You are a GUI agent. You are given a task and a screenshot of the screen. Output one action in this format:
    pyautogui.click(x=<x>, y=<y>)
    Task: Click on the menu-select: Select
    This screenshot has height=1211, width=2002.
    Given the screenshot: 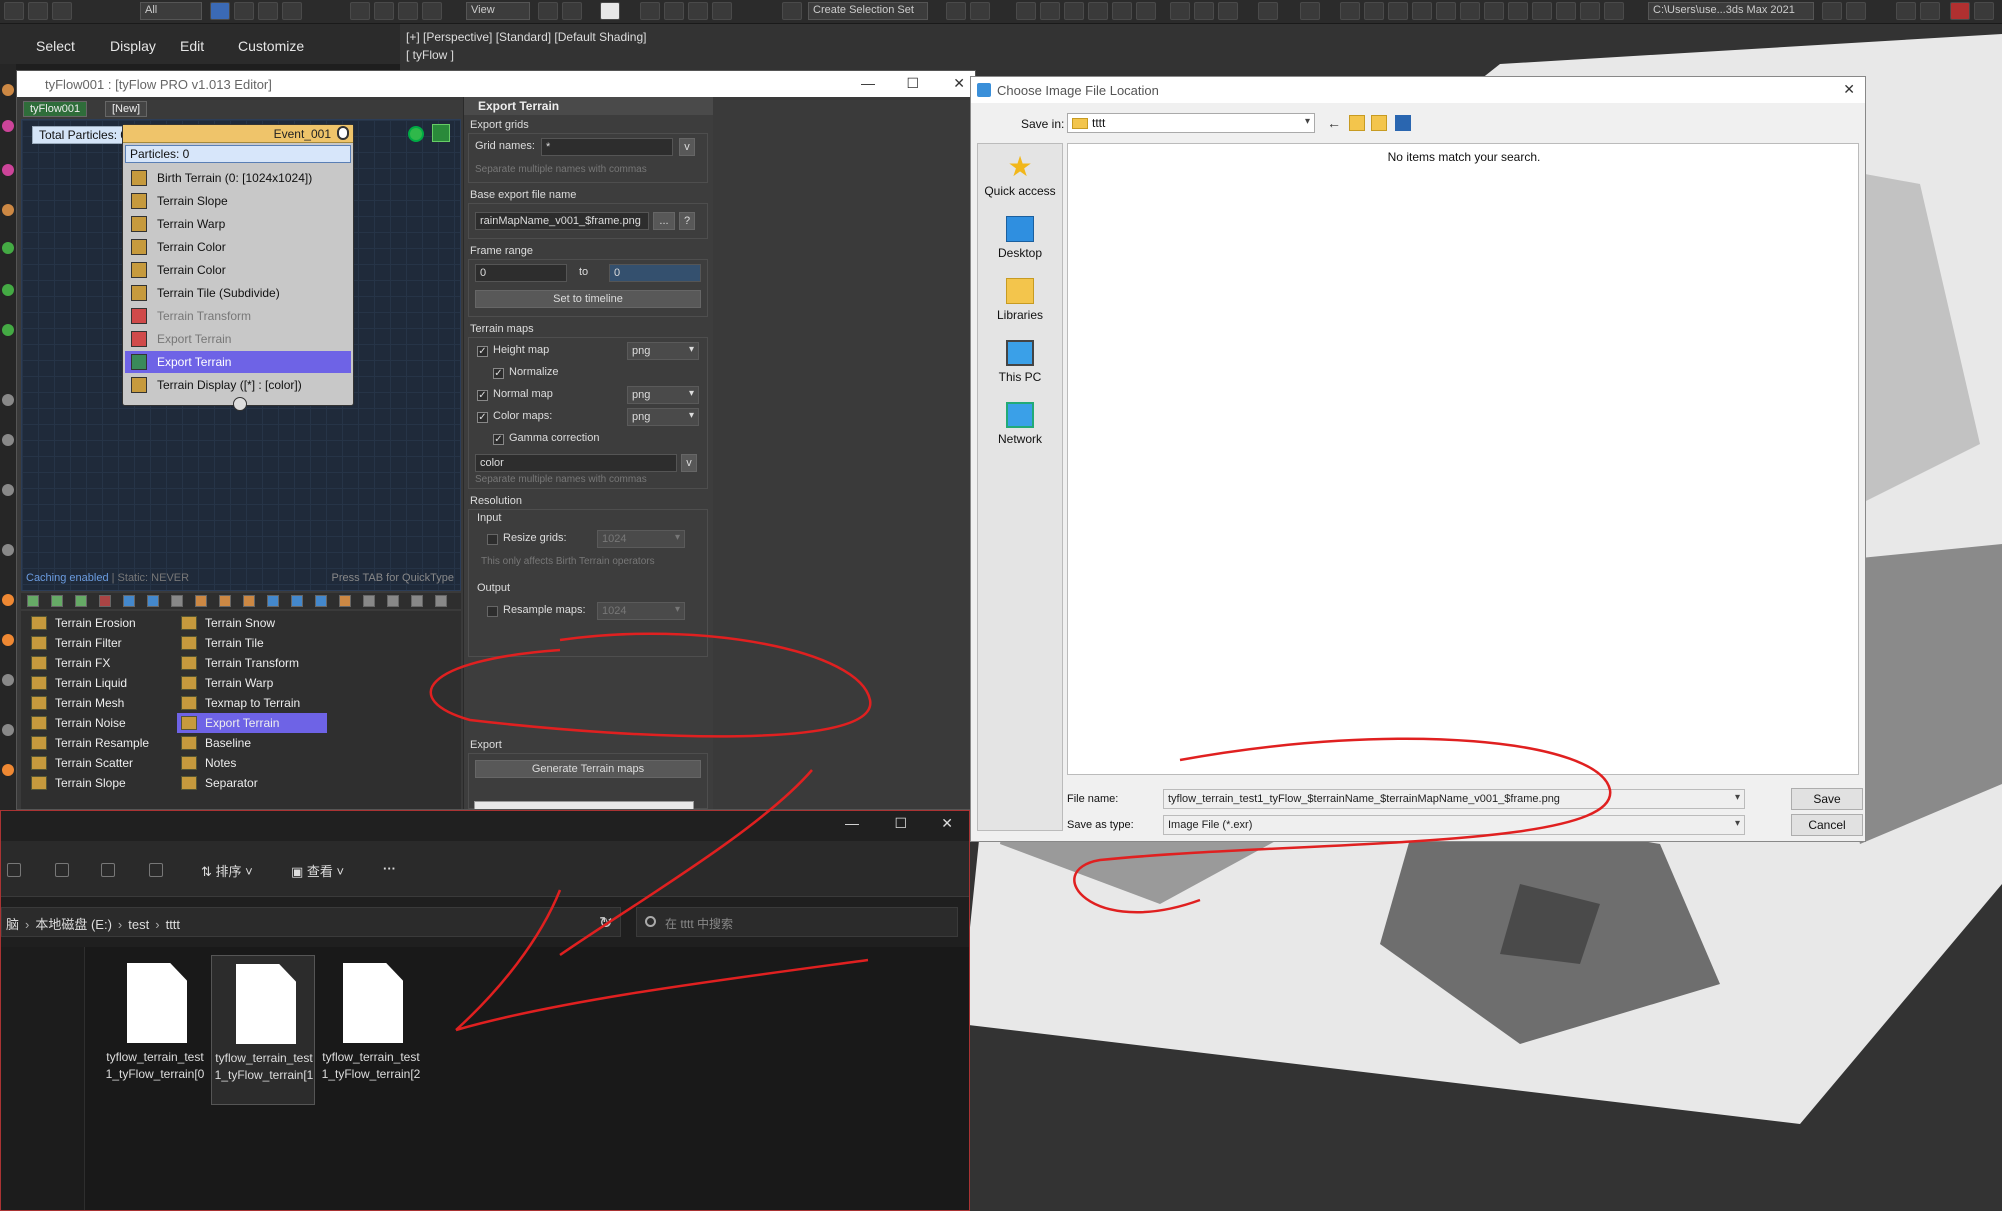 What is the action you would take?
    pyautogui.click(x=55, y=46)
    